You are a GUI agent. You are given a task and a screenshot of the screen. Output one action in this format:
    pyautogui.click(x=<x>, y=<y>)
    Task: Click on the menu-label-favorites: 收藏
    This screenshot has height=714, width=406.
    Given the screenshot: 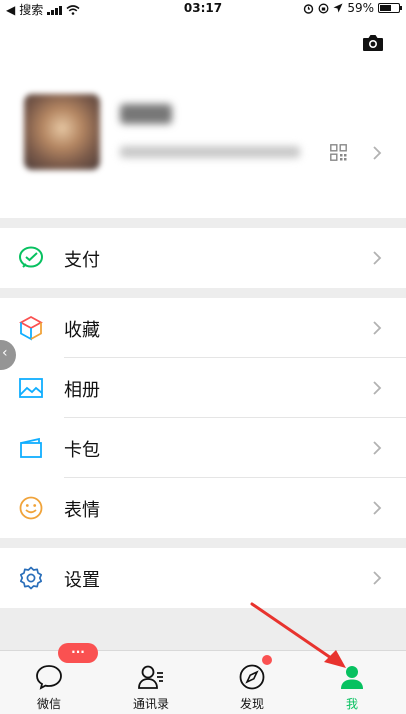 What is the action you would take?
    pyautogui.click(x=82, y=330)
    